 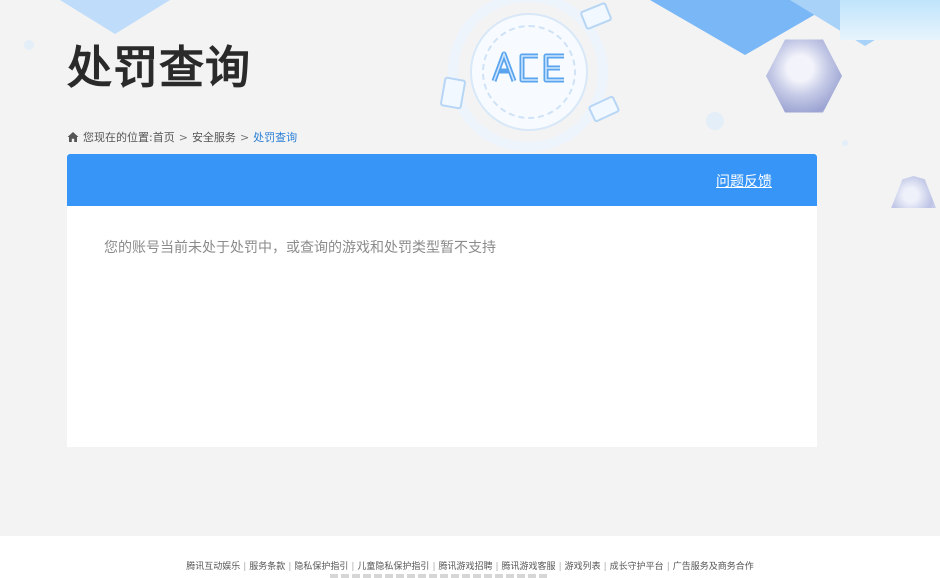 What do you see at coordinates (267, 567) in the screenshot?
I see `footer-link-terms: 服务条款` at bounding box center [267, 567].